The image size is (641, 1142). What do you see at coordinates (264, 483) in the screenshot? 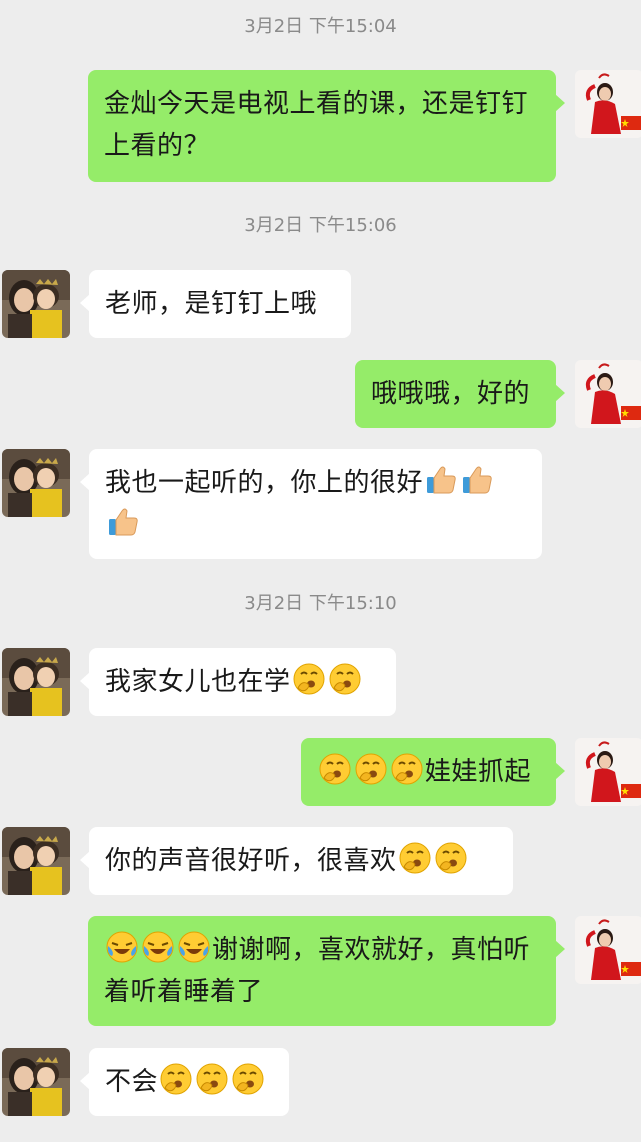
I see `message-text: 我也一起听的，你上的很好` at bounding box center [264, 483].